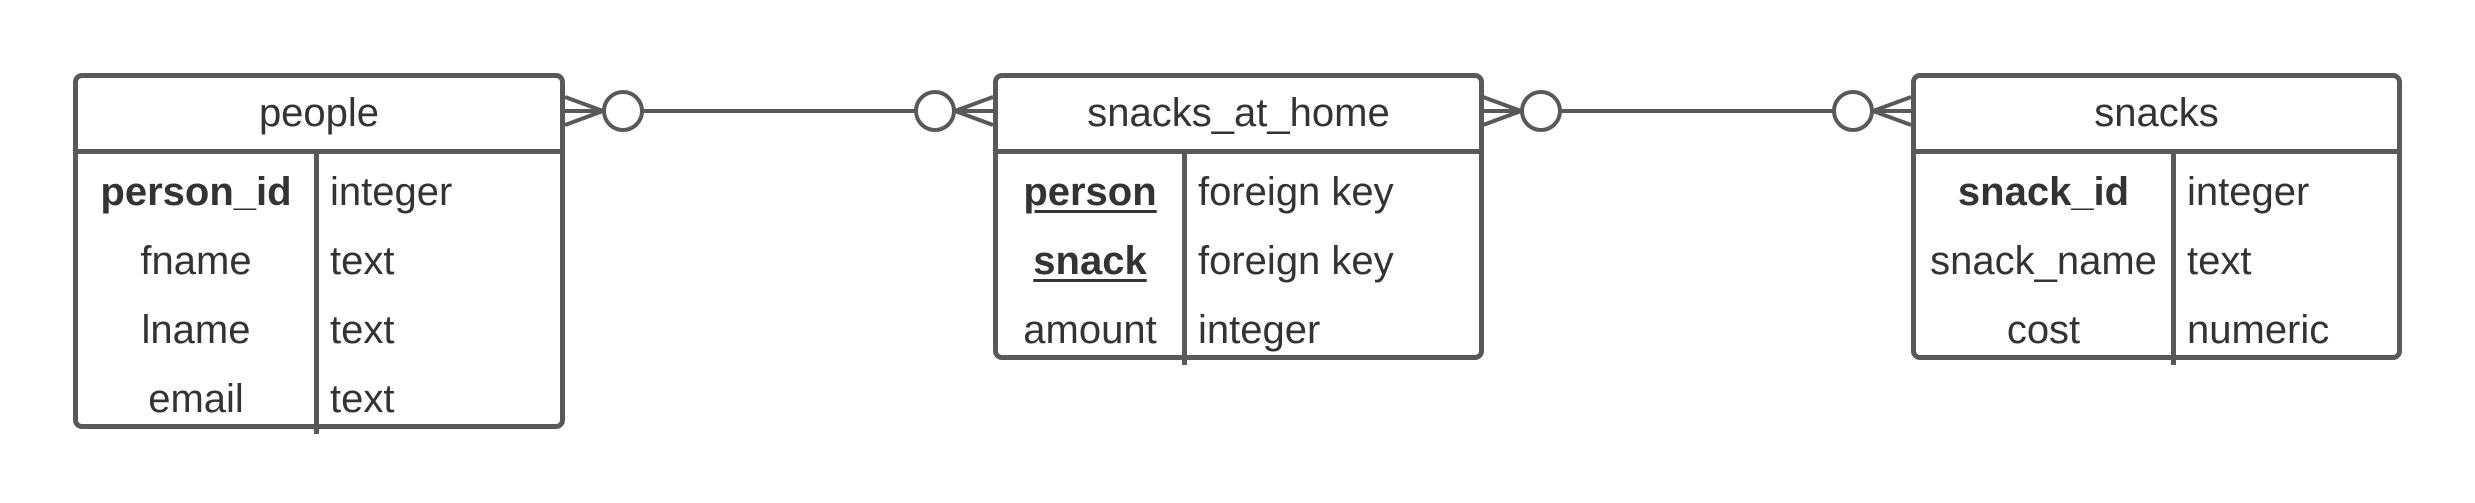 This screenshot has height=503, width=2475. I want to click on field-row: lname text, so click(319, 330).